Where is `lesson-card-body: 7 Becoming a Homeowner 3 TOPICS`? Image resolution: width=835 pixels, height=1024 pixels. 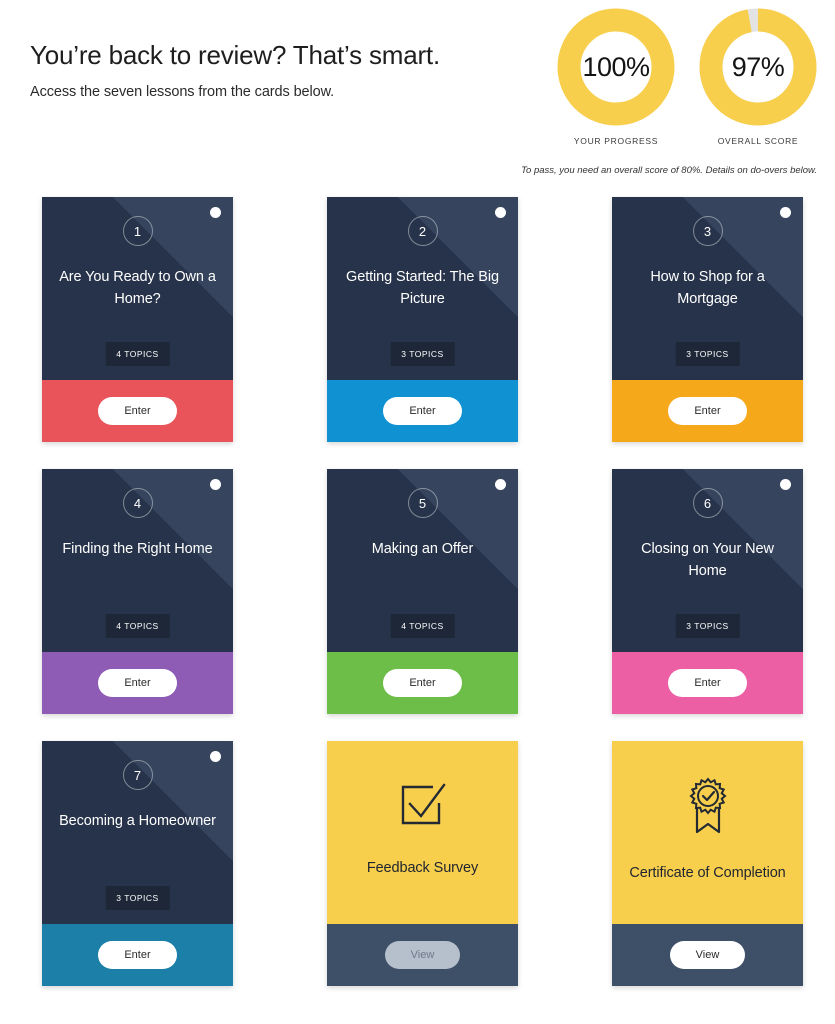
lesson-card-body: 7 Becoming a Homeowner 3 TOPICS is located at coordinates (137, 832).